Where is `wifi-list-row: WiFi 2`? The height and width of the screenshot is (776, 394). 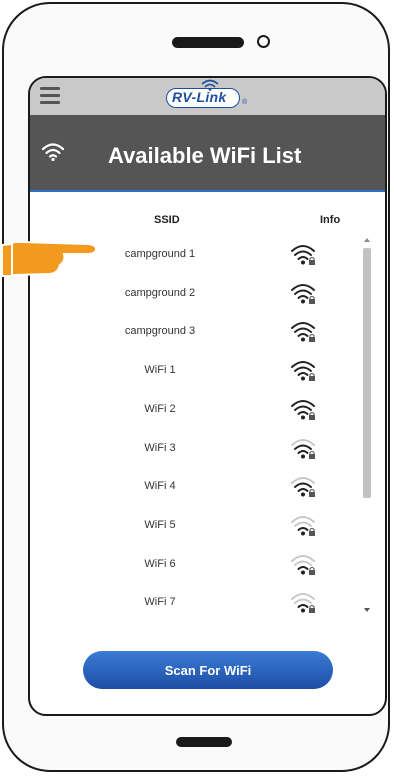 wifi-list-row: WiFi 2 is located at coordinates (210, 411).